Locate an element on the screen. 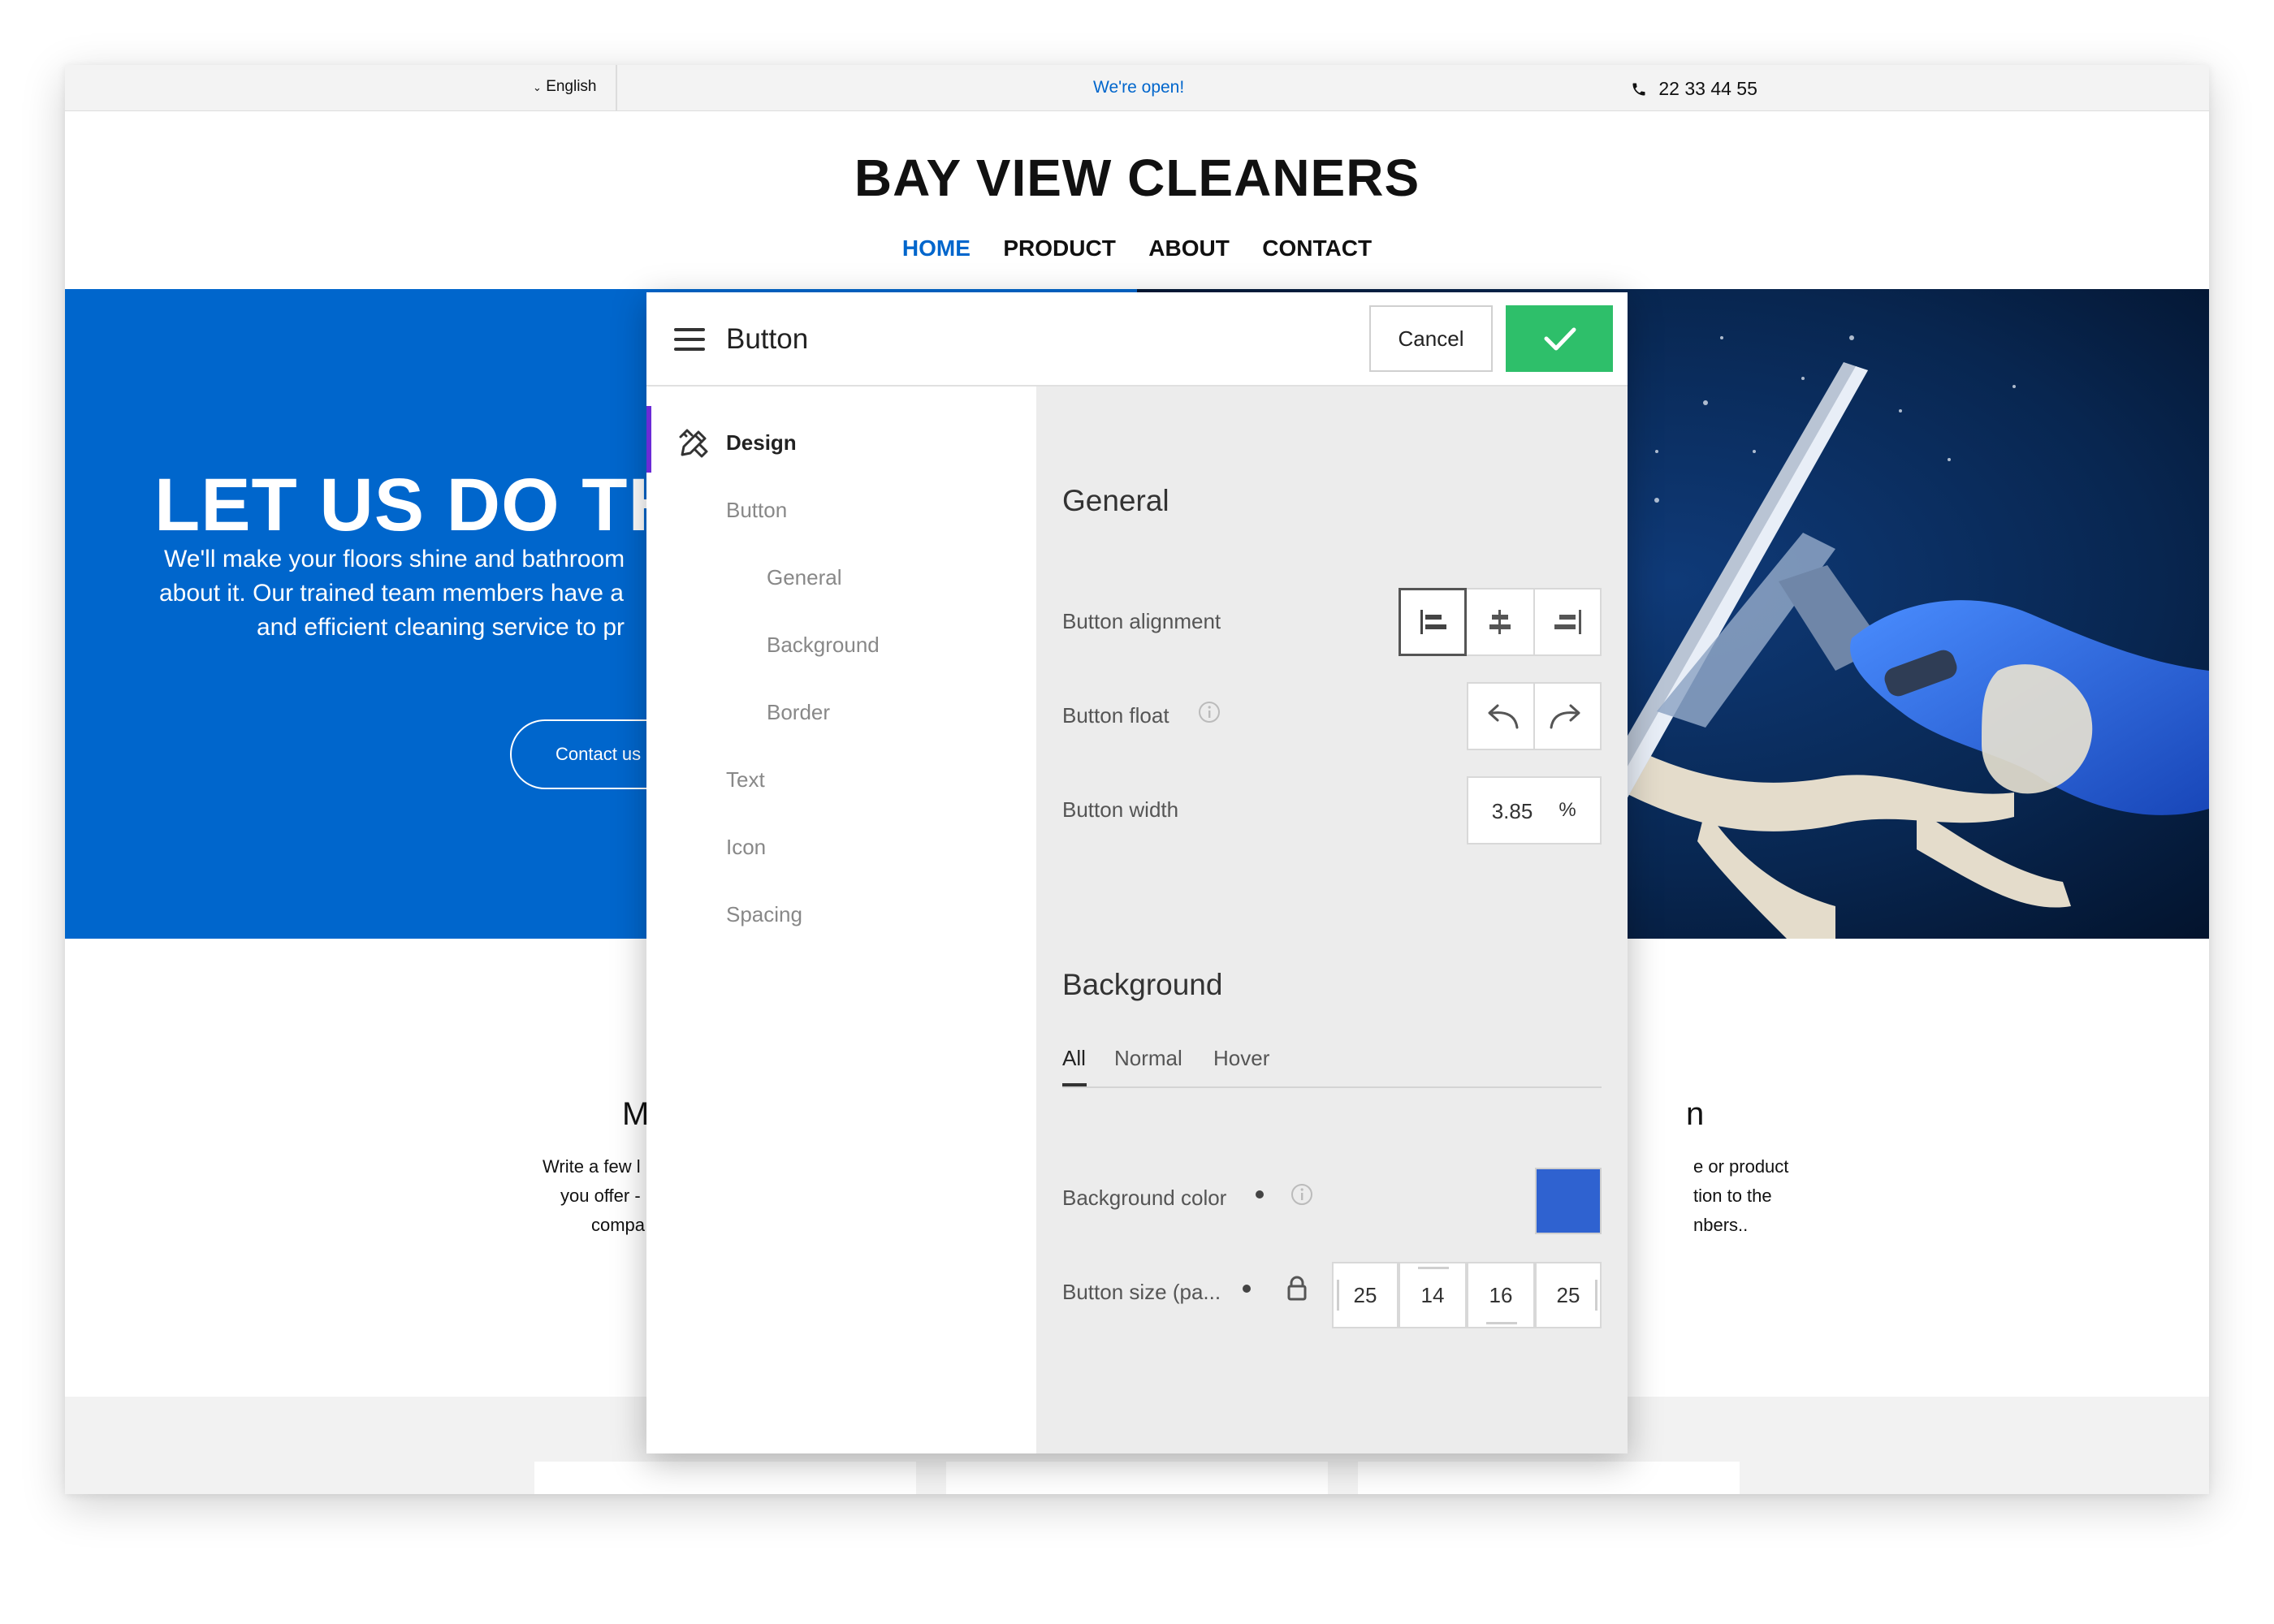 This screenshot has height=1624, width=2274. feature-text-line: Write a few l is located at coordinates (592, 1166).